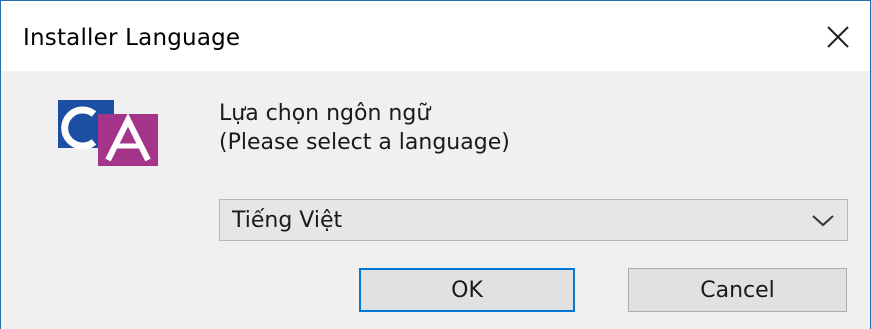 This screenshot has height=329, width=871. Describe the element at coordinates (325, 113) in the screenshot. I see `prompt-line-vietnamese: Lựa chọn ngôn ngữ` at that location.